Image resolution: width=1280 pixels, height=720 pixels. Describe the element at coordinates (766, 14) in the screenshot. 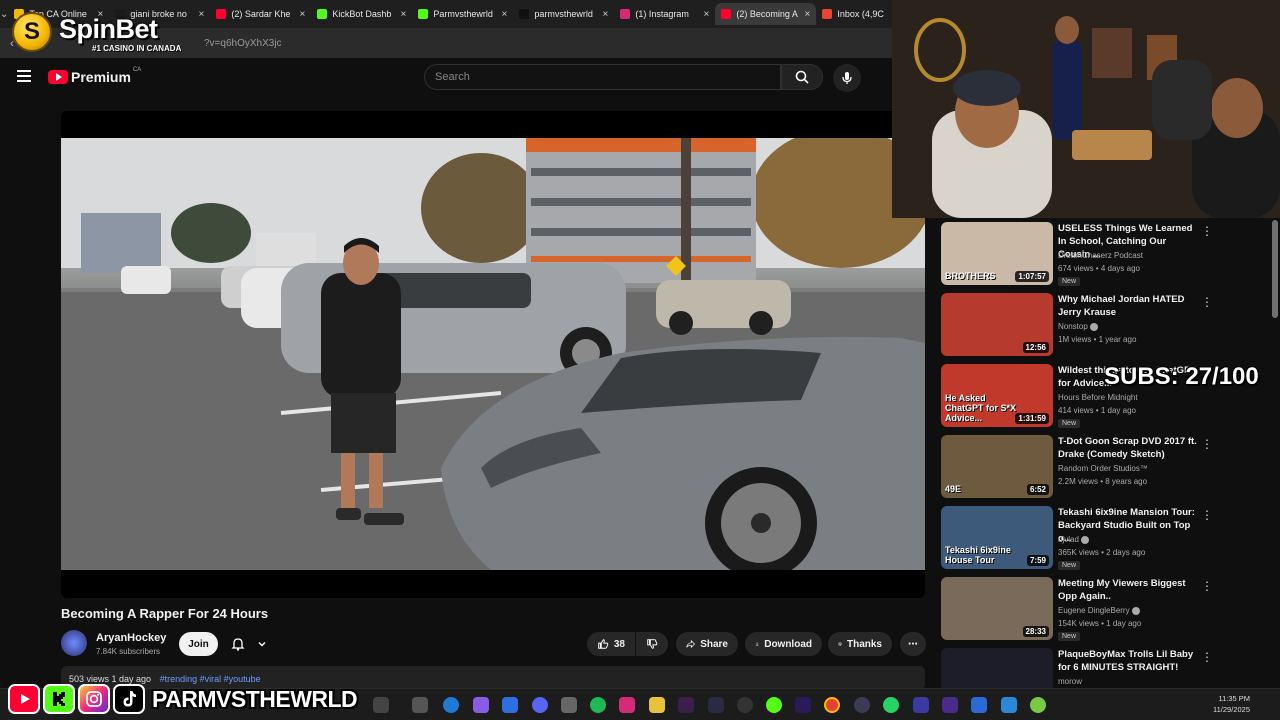

I see `browser-tab: (2) Becoming A ×` at that location.